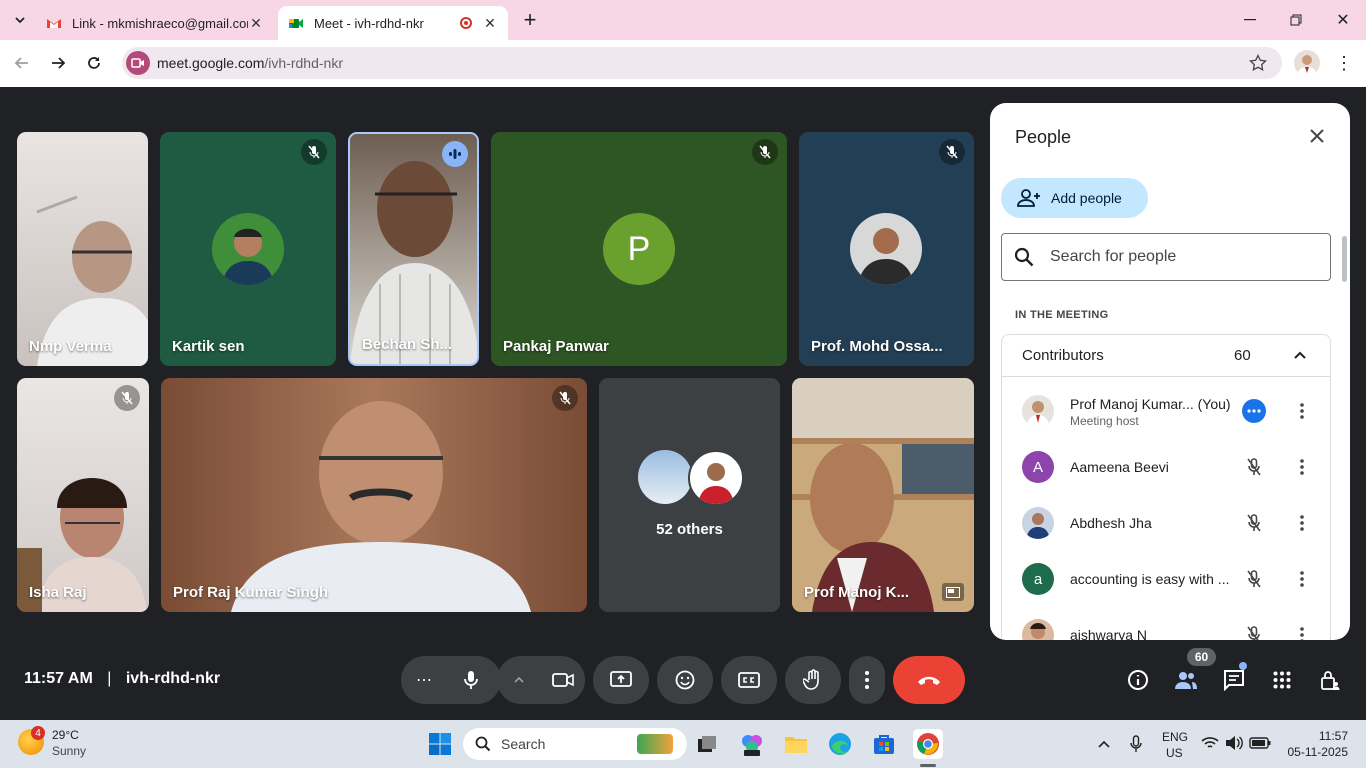 This screenshot has height=768, width=1366. I want to click on chevron-up-icon, so click(1300, 355).